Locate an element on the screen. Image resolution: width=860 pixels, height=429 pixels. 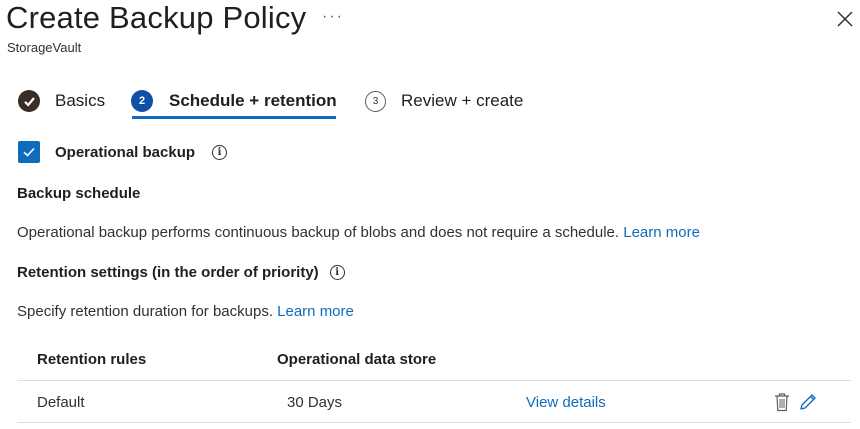
tab-label: Review + create is located at coordinates (462, 100).